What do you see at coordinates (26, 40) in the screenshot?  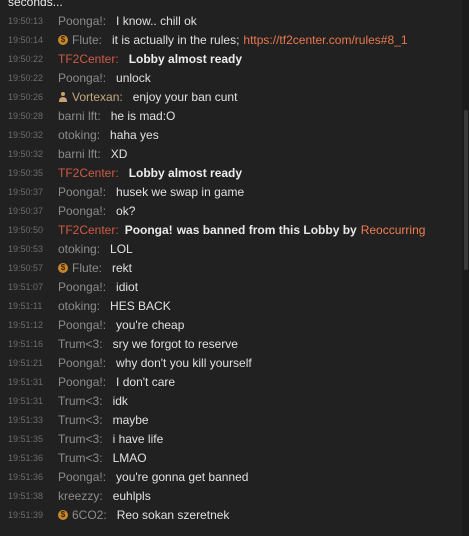 I see `timestamp: 19:50:14` at bounding box center [26, 40].